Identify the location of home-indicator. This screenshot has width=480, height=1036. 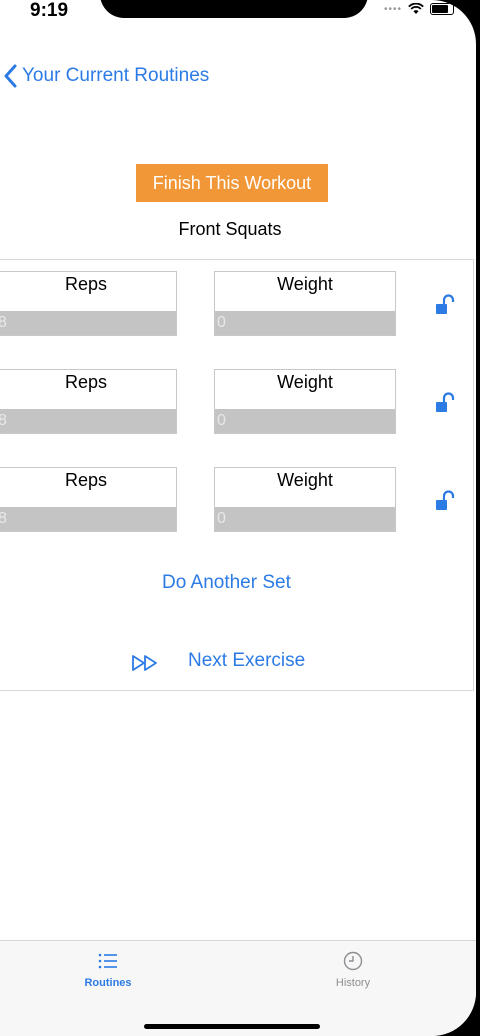
(232, 1026).